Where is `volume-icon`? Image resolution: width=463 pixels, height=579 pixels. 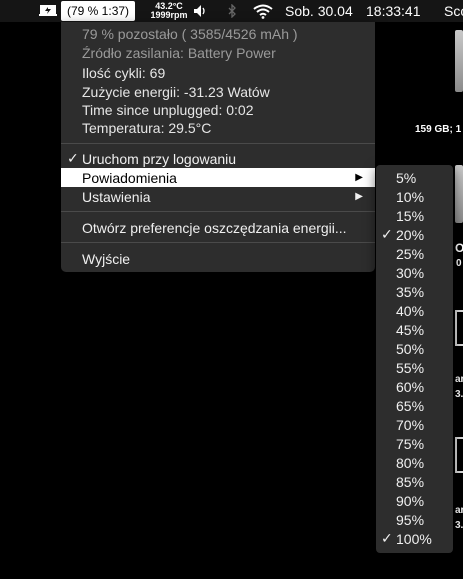
volume-icon is located at coordinates (201, 11).